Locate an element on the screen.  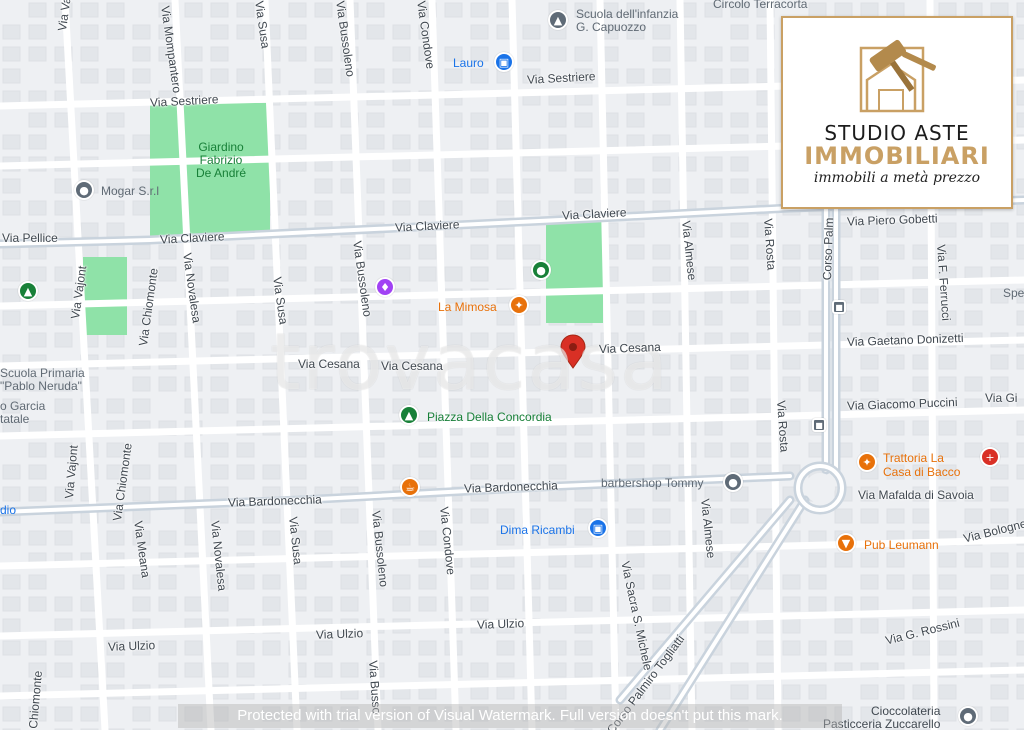
poi-la-mimosa: La Mimosa is located at coordinates (467, 307).